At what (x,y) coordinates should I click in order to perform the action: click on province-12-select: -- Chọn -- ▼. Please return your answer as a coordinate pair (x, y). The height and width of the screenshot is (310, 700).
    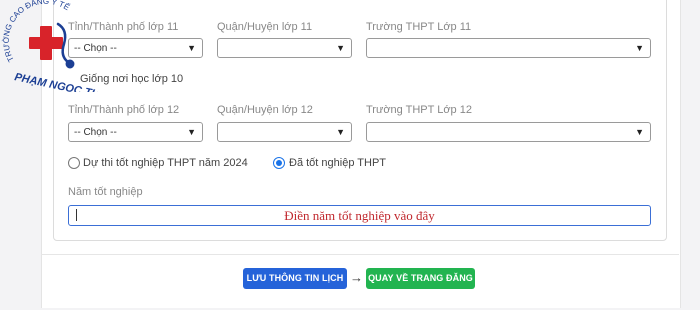
    Looking at the image, I should click on (135, 132).